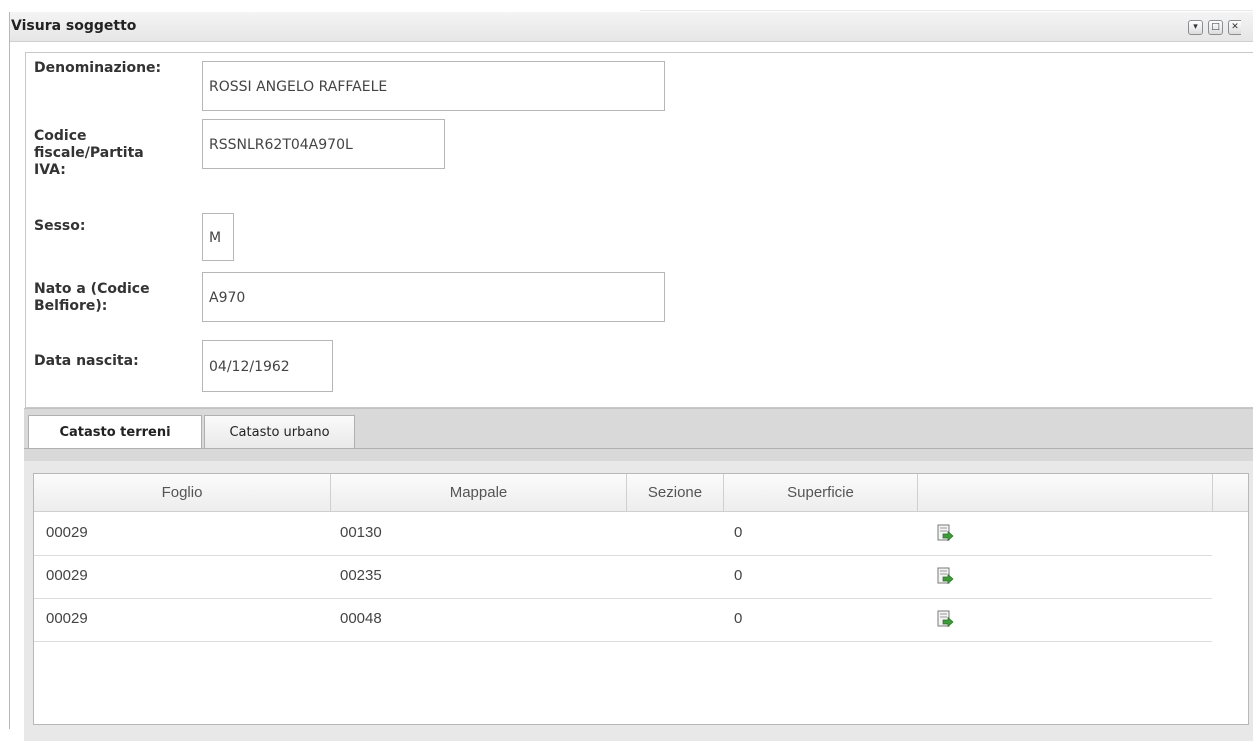 The width and height of the screenshot is (1253, 741). I want to click on cell-mappale: 00235, so click(361, 575).